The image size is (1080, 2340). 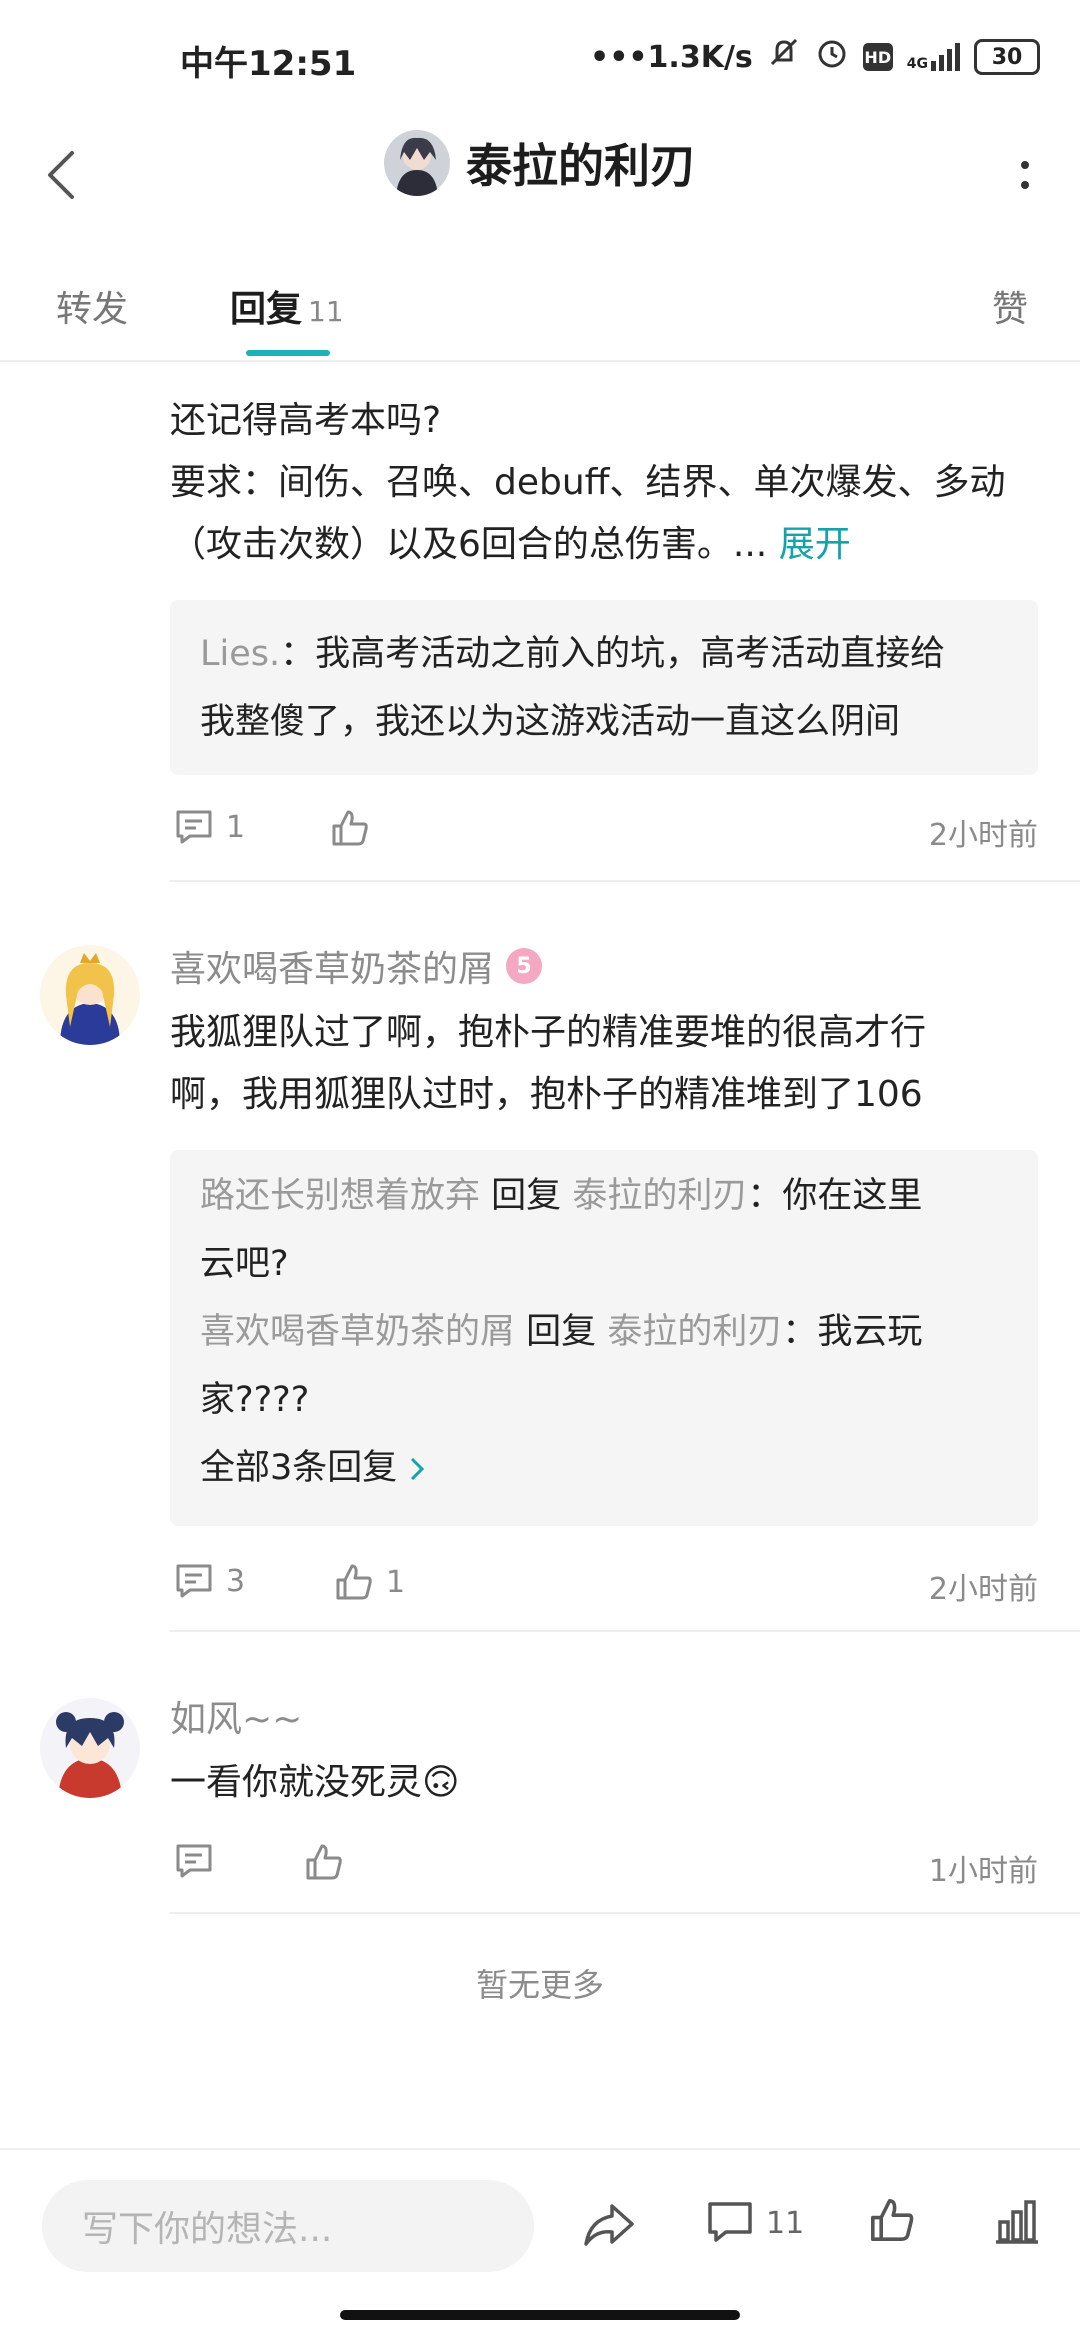 I want to click on alarm-icon, so click(x=832, y=57).